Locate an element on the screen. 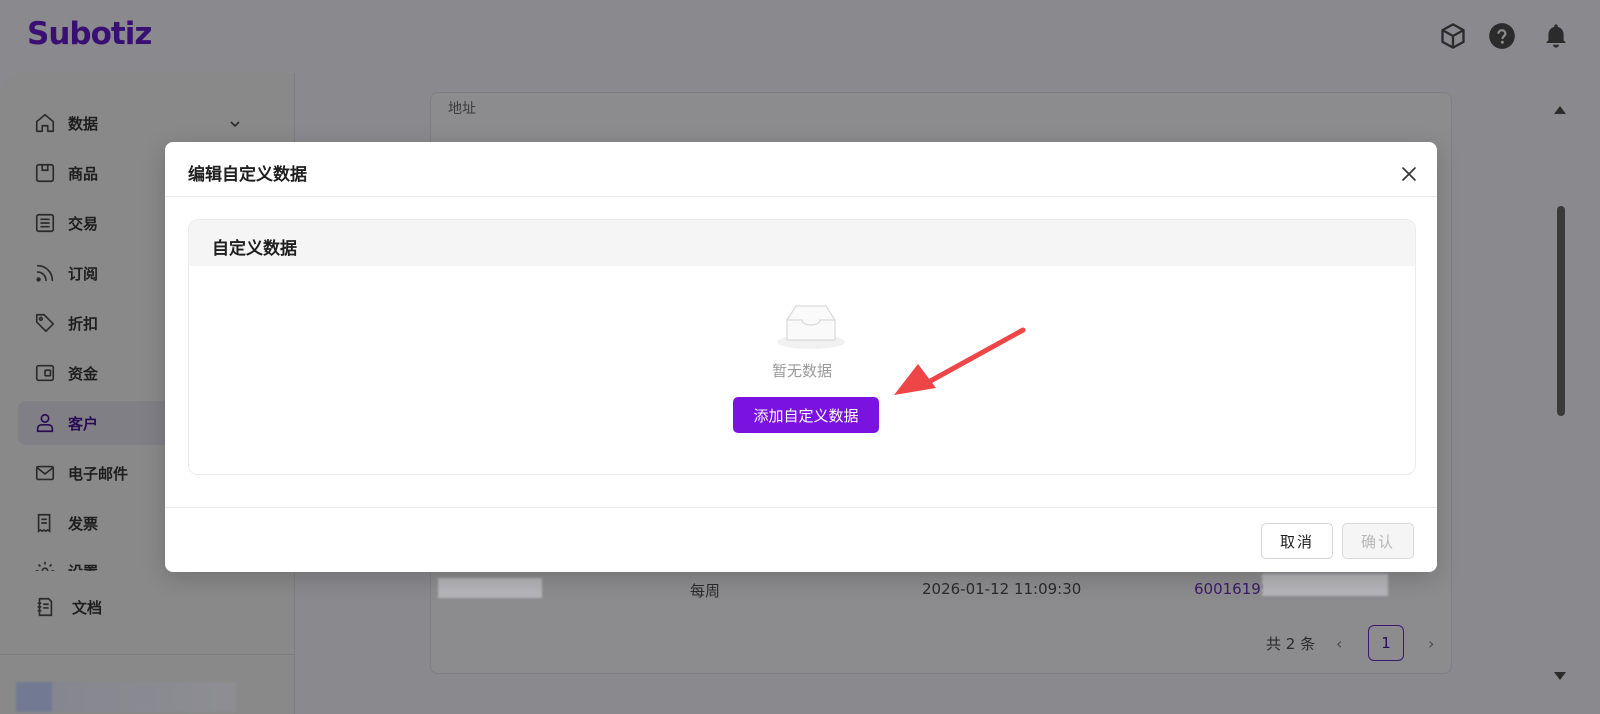  main-scroll-down is located at coordinates (1560, 676).